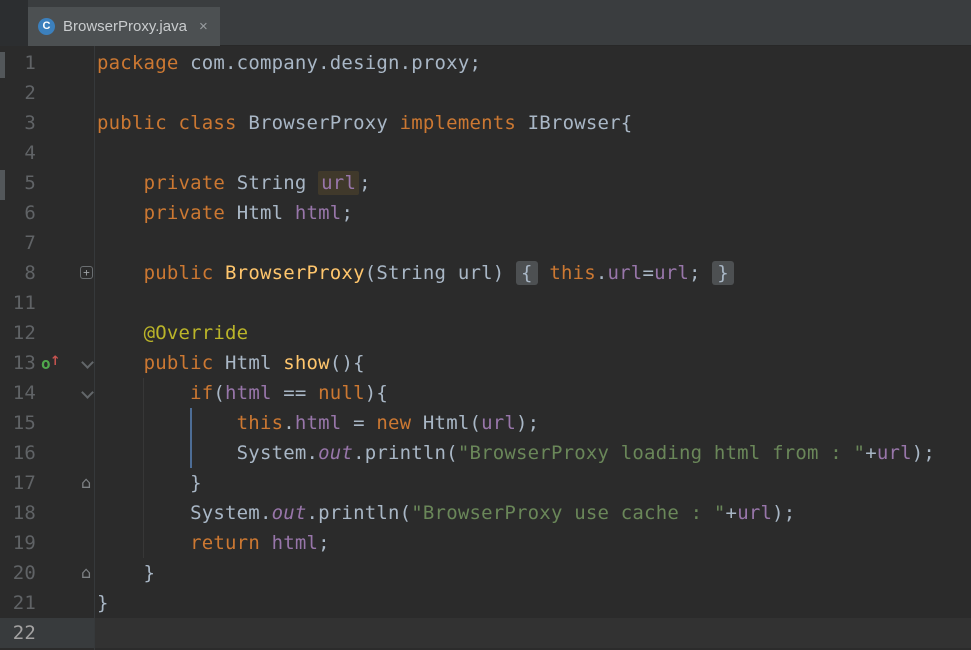 This screenshot has height=650, width=971. I want to click on code-line: 4, so click(485, 153).